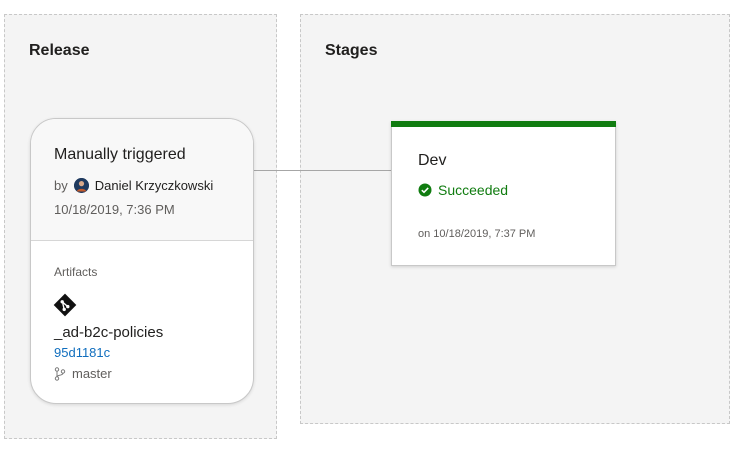  What do you see at coordinates (473, 190) in the screenshot?
I see `stage-status-label: Succeeded` at bounding box center [473, 190].